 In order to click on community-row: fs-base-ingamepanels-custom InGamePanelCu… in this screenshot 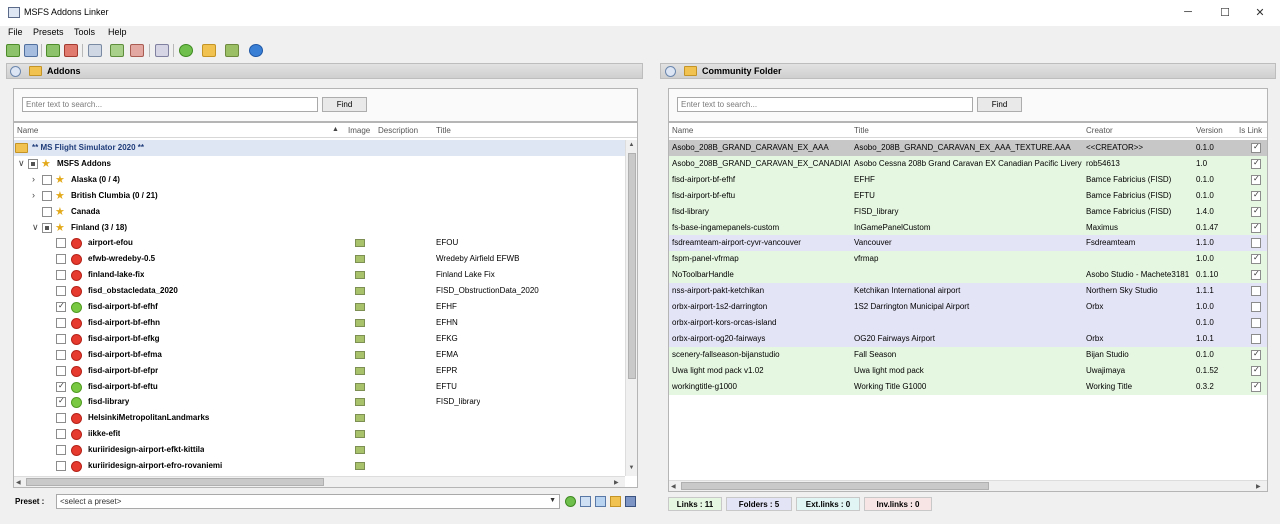, I will do `click(968, 227)`.